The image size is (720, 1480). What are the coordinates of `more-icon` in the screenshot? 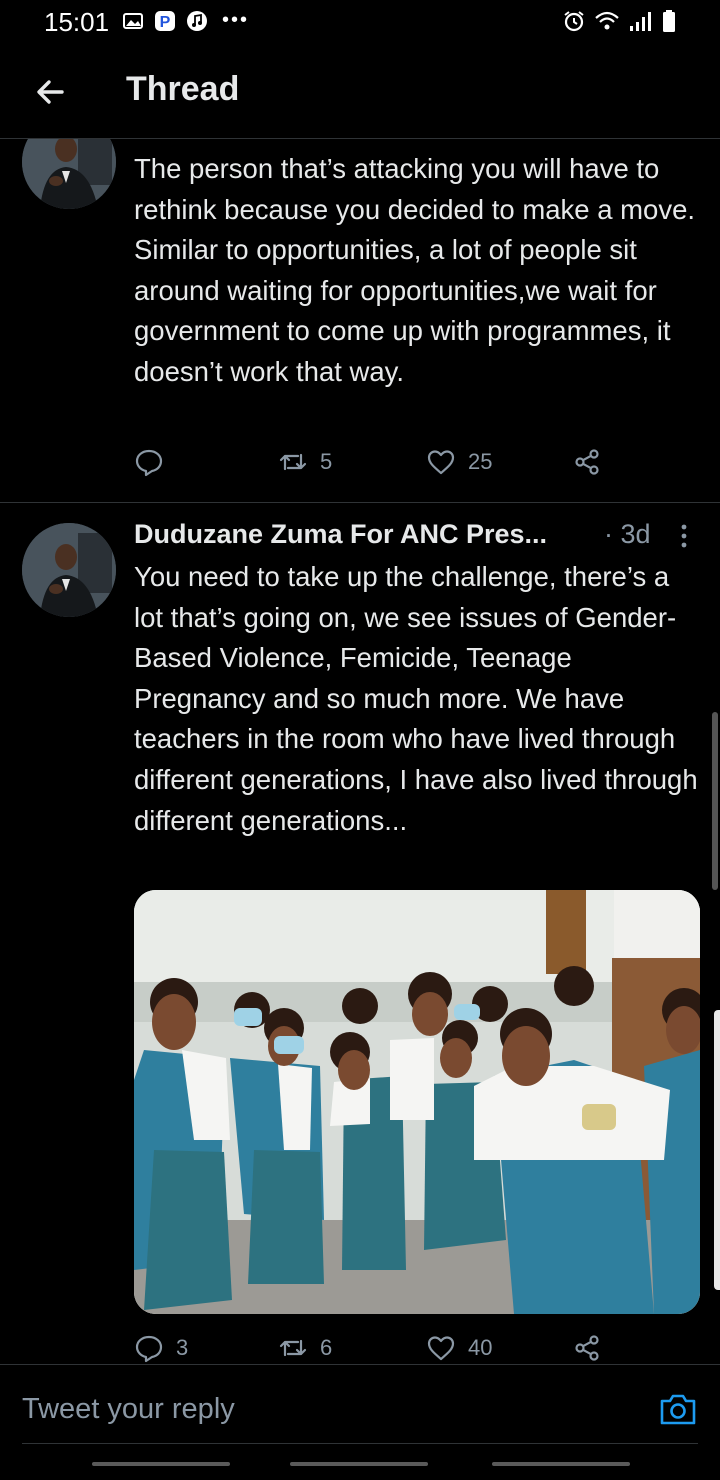 It's located at (684, 536).